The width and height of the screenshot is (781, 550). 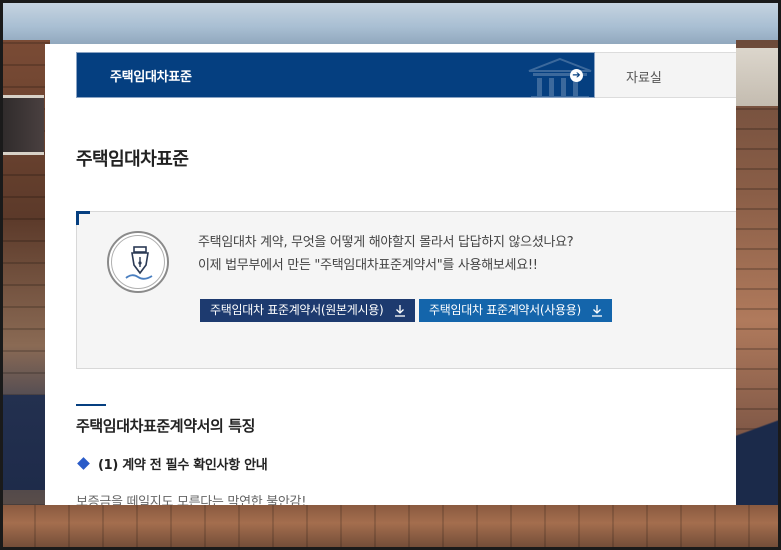 I want to click on corner-accent, so click(x=83, y=218).